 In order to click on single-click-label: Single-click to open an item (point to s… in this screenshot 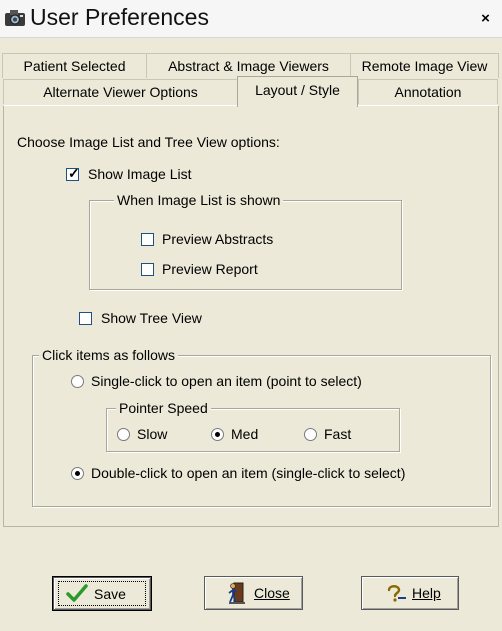, I will do `click(226, 381)`.